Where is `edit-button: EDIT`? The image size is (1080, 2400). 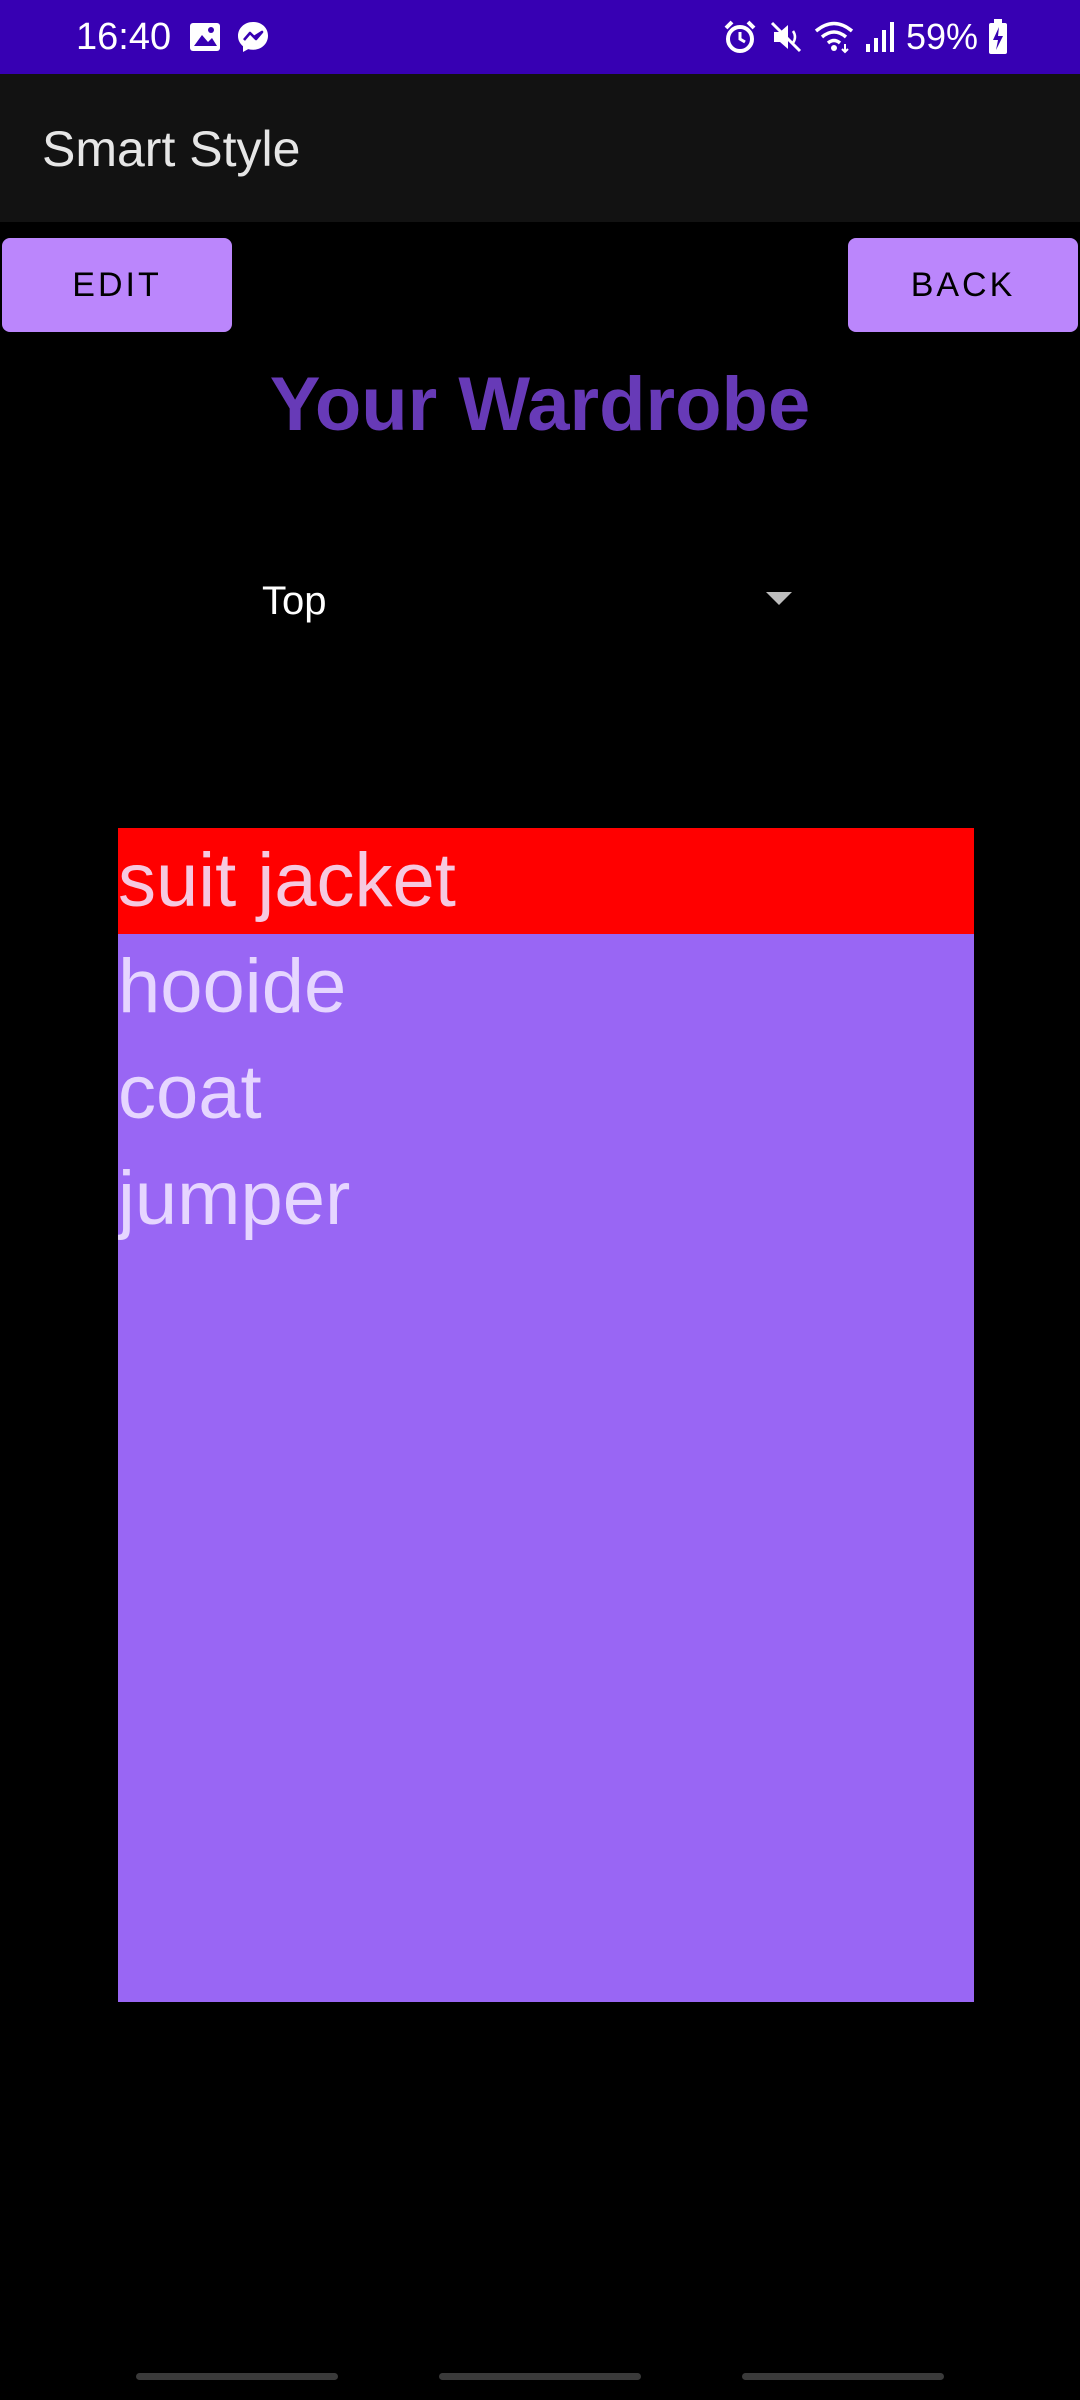 edit-button: EDIT is located at coordinates (117, 285).